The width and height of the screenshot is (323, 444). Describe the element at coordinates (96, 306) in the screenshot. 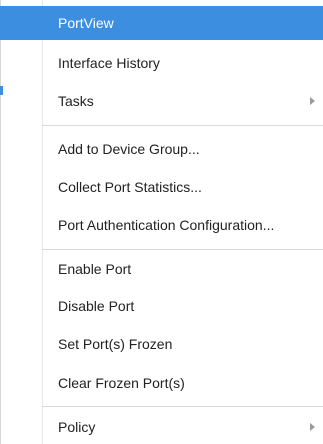

I see `menu-item-label: Disable Port` at that location.